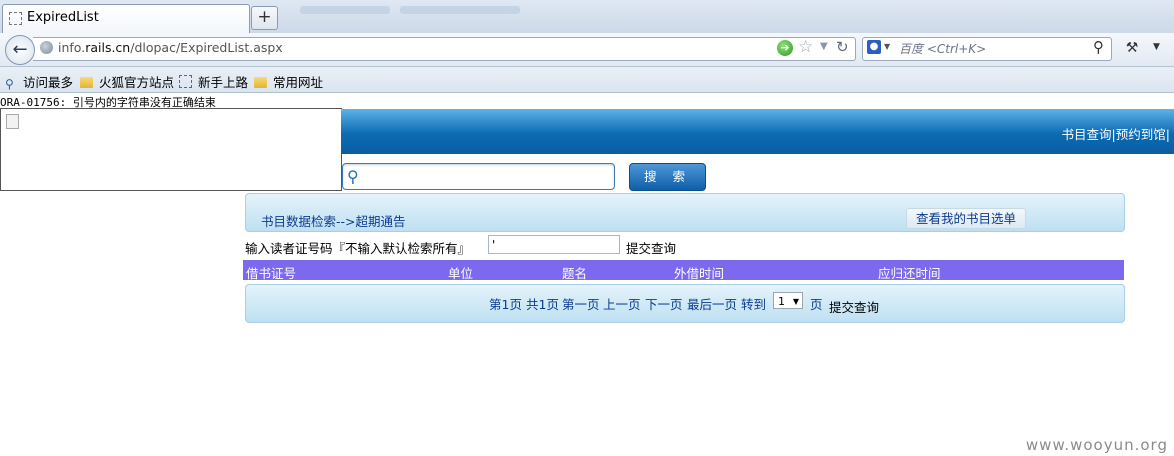 The image size is (1174, 456). Describe the element at coordinates (712, 303) in the screenshot. I see `pager-last-link: 最后一页` at that location.